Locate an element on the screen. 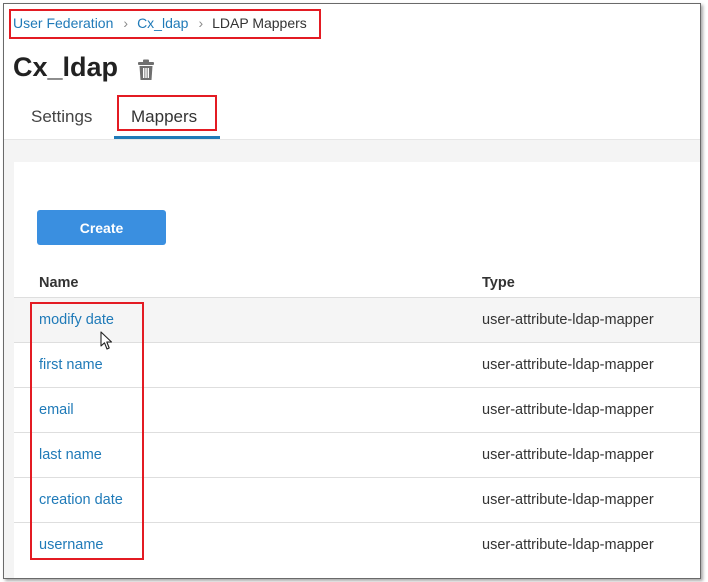  tab-settings: Settings is located at coordinates (61, 117).